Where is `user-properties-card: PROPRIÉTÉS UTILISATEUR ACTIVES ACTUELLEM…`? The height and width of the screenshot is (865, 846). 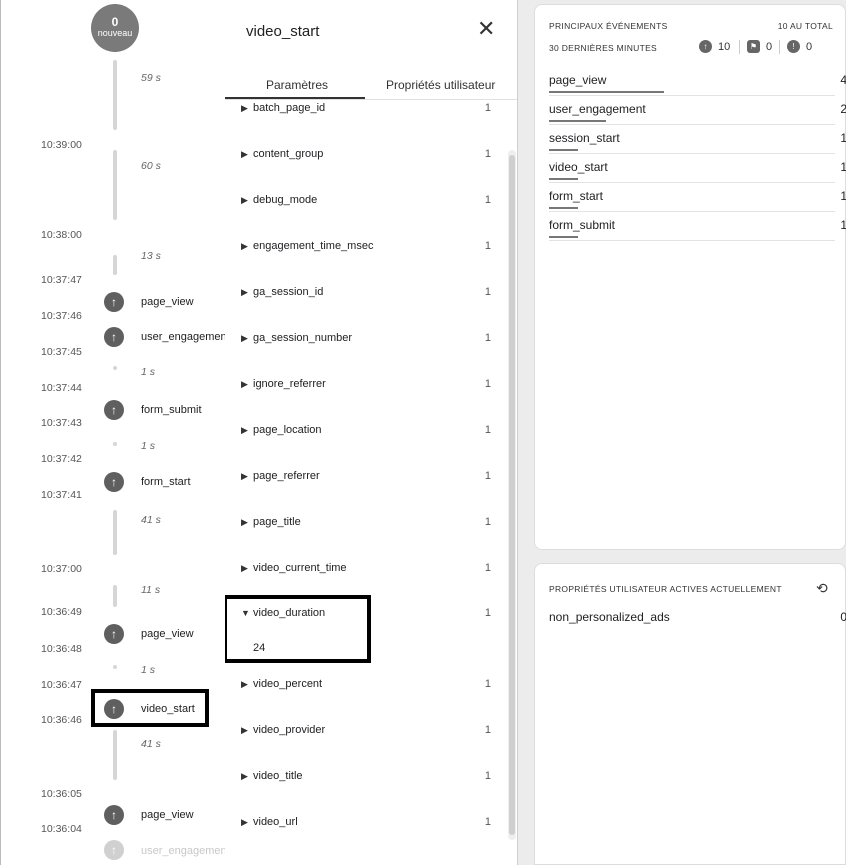
user-properties-card: PROPRIÉTÉS UTILISATEUR ACTIVES ACTUELLEM… is located at coordinates (690, 714).